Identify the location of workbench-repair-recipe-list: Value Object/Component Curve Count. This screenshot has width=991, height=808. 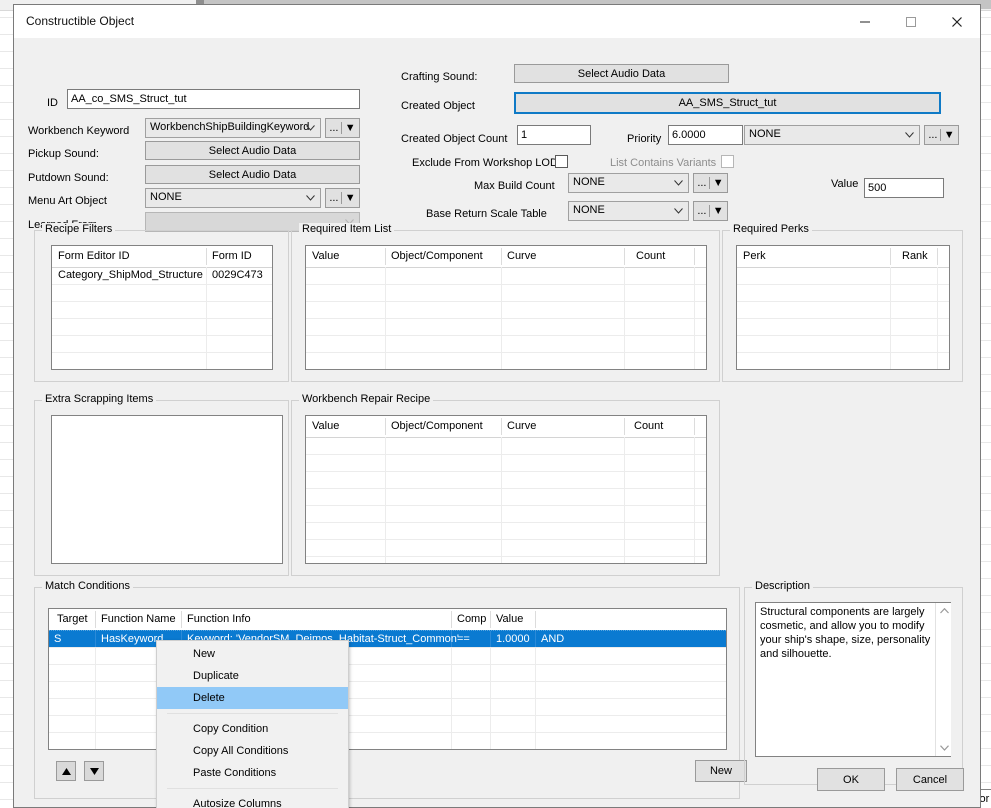
(506, 489).